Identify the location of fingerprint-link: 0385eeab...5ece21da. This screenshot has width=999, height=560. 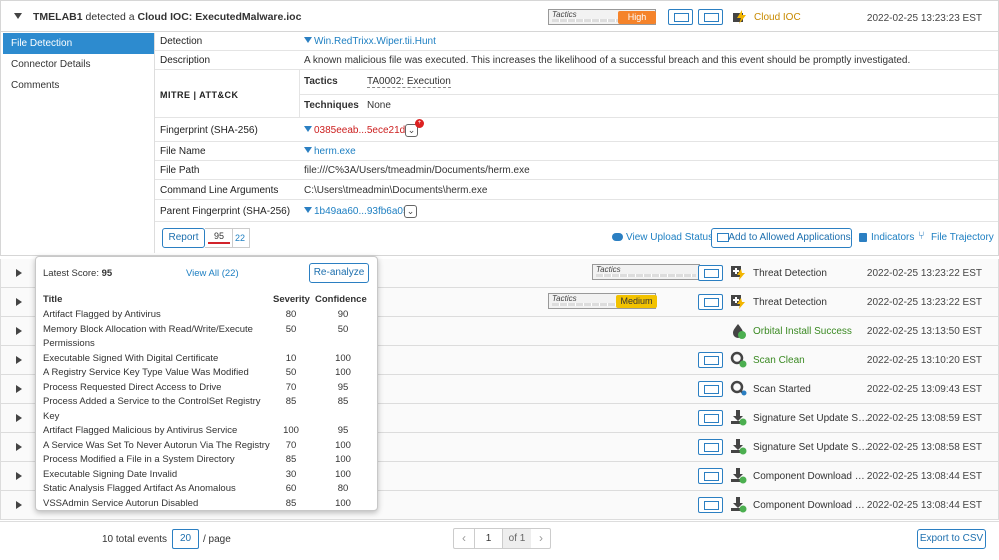
(357, 130).